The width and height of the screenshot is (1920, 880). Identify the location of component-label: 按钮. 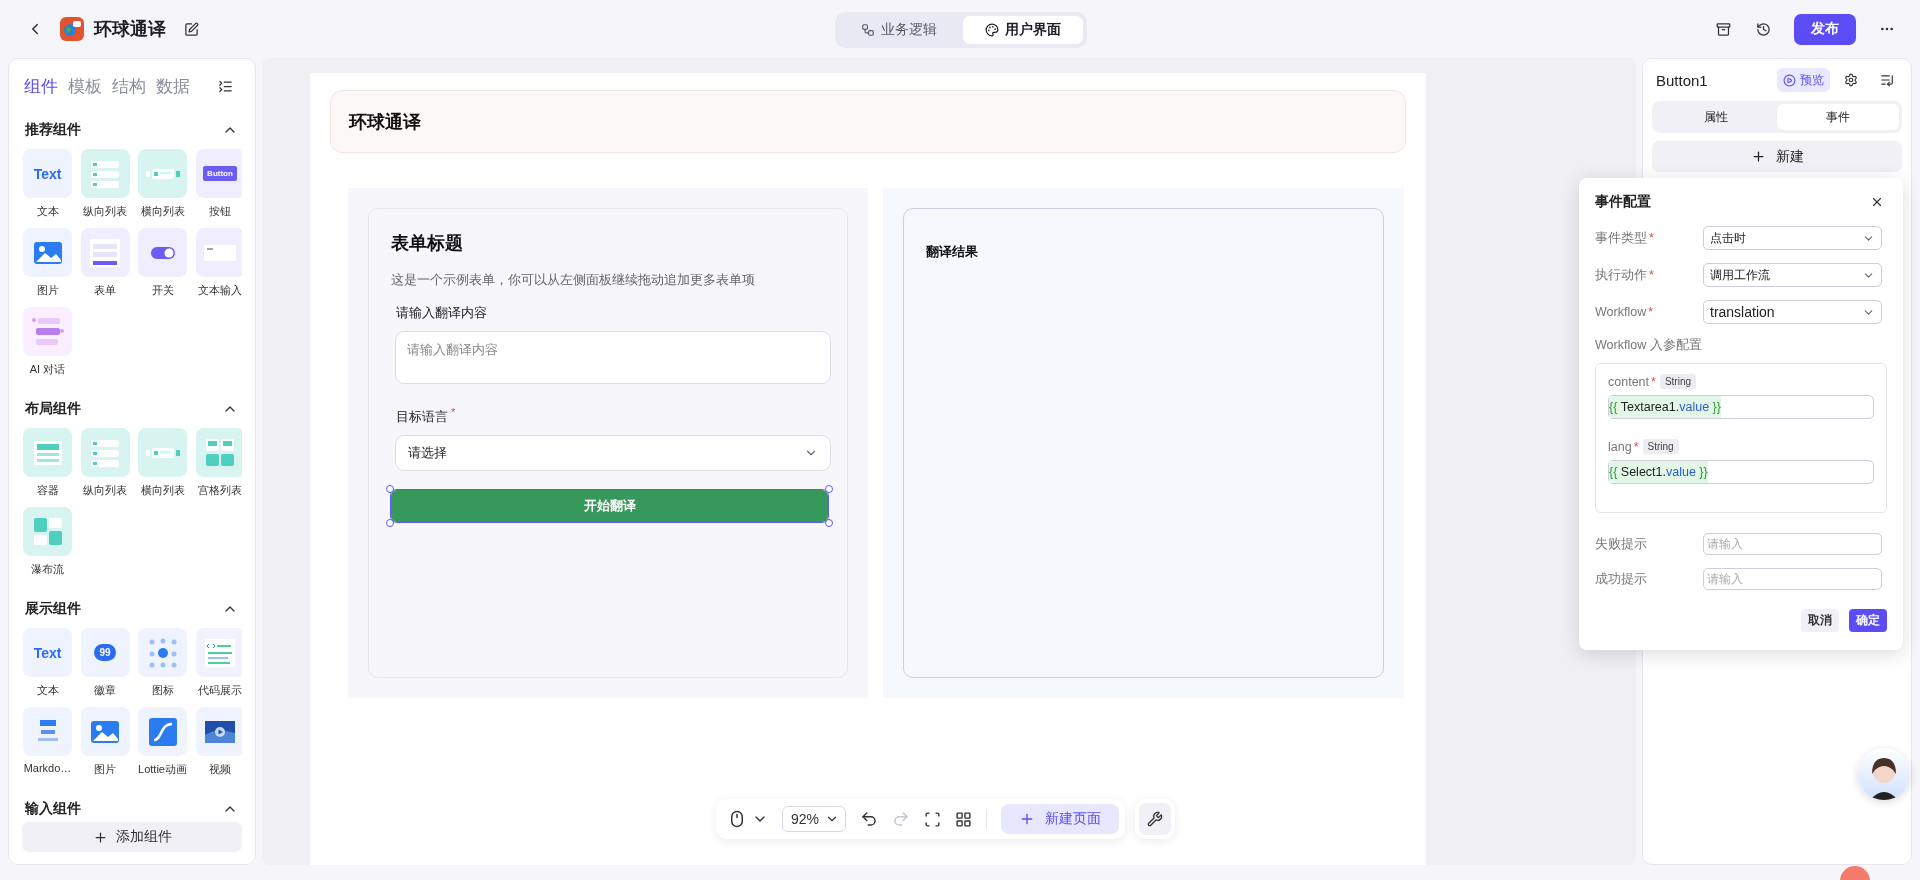
(220, 211).